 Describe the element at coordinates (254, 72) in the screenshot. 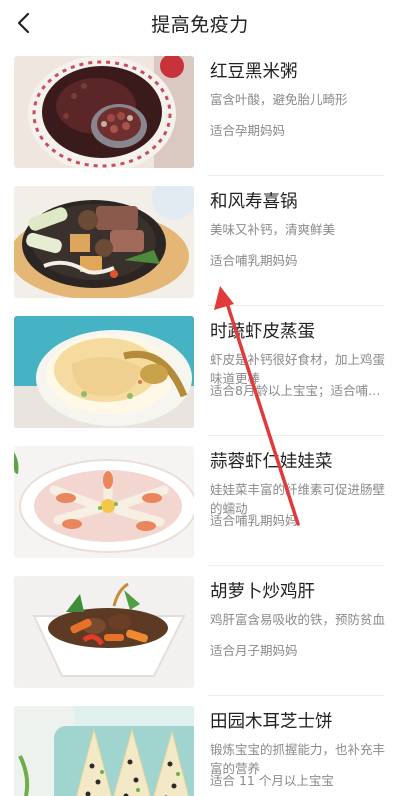

I see `recipe-name: 红豆黑米粥` at that location.